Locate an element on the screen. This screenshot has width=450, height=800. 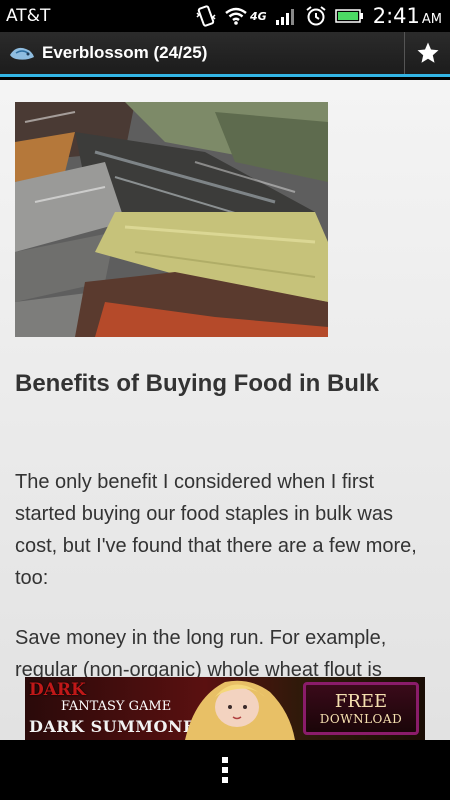
ad-title-line1: DARK is located at coordinates (57, 690).